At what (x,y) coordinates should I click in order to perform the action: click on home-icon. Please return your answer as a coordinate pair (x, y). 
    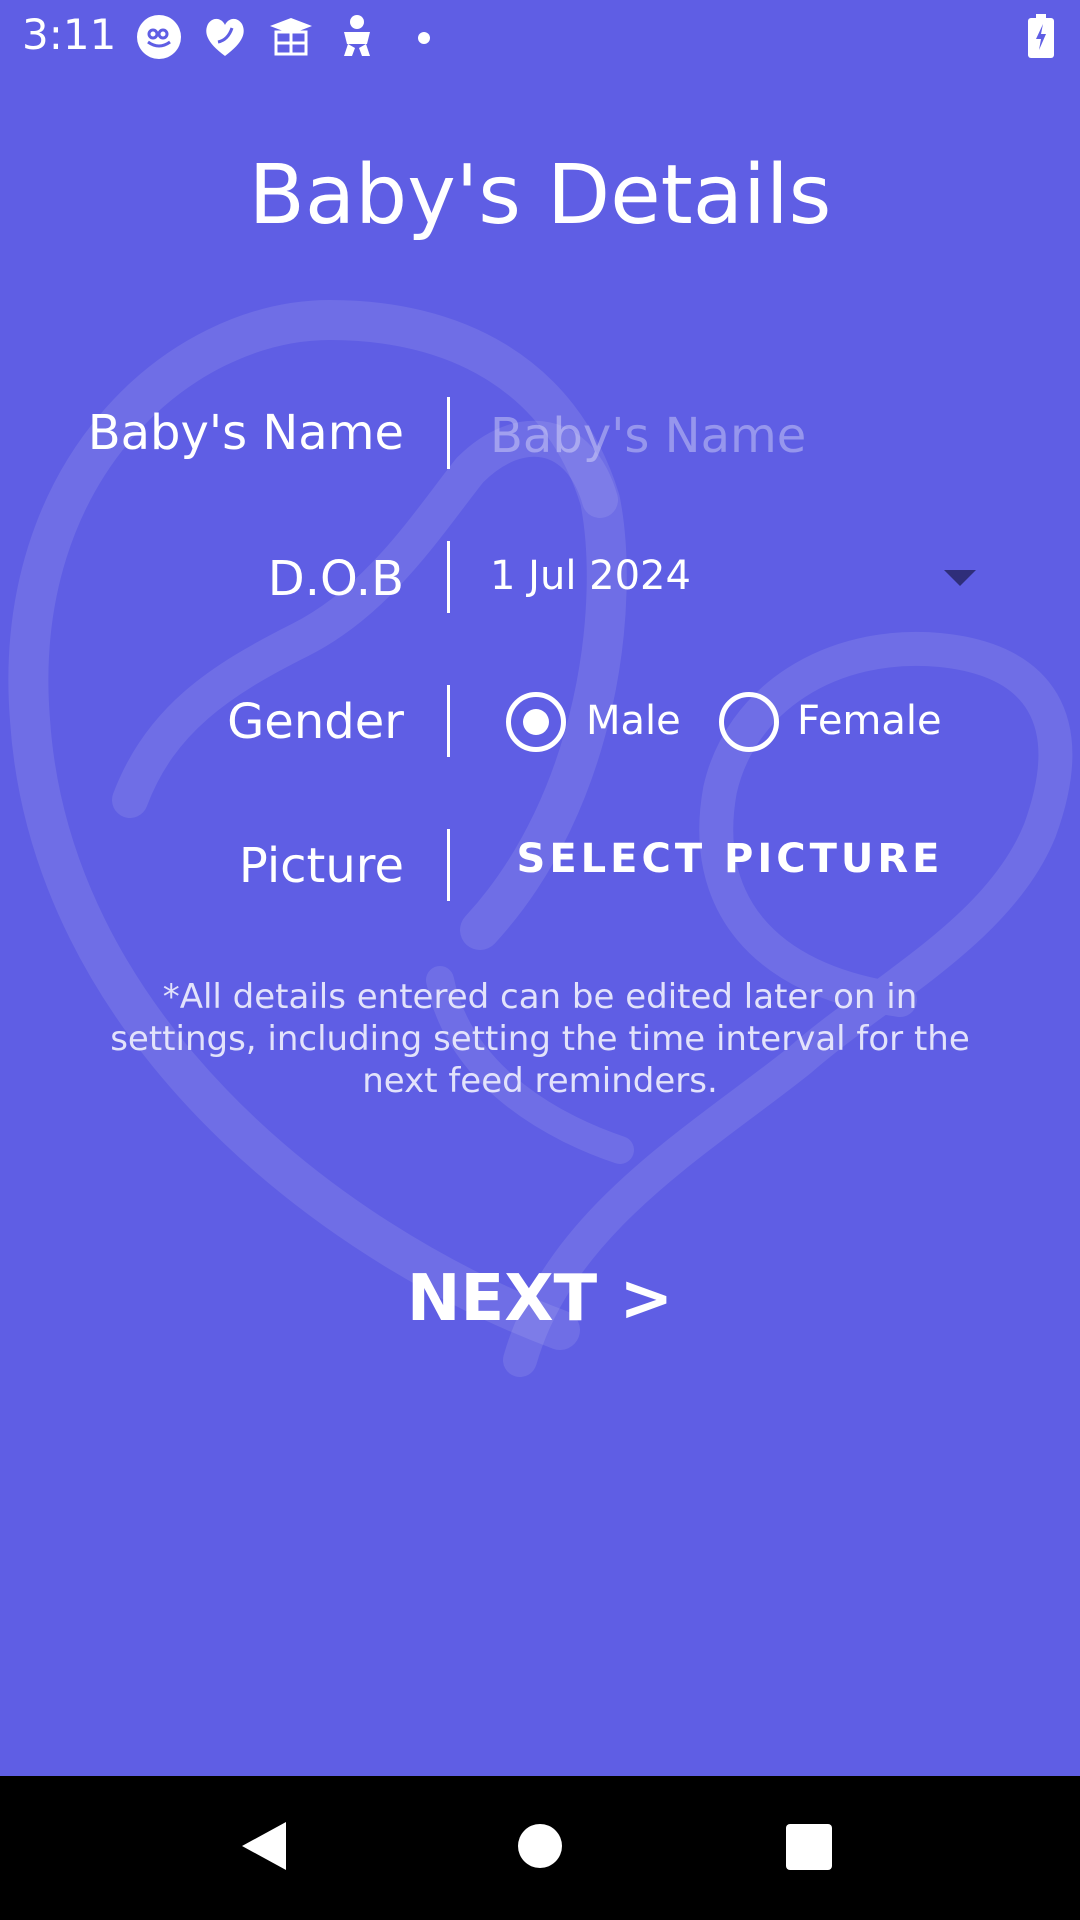
    Looking at the image, I should click on (540, 1846).